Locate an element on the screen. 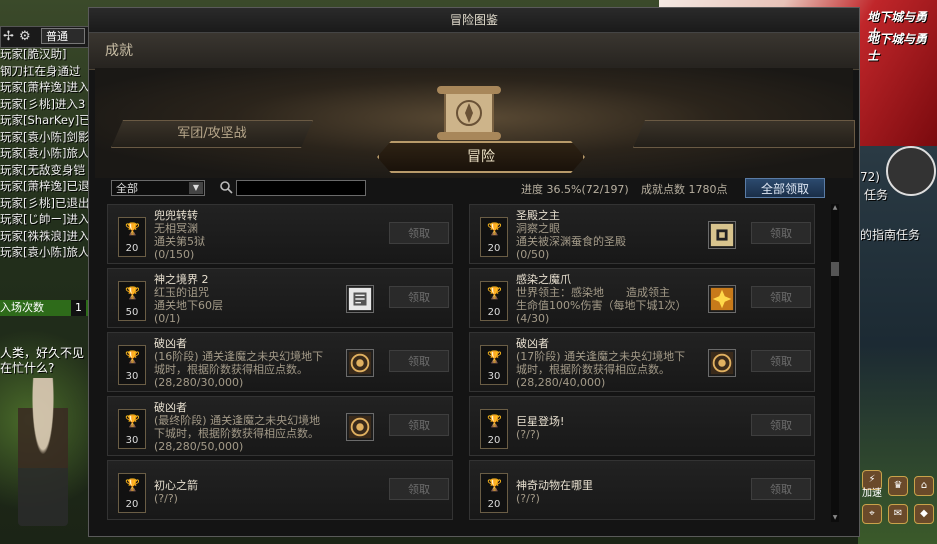 The width and height of the screenshot is (937, 544). achievement-title: 圣殿之主 is located at coordinates (538, 215).